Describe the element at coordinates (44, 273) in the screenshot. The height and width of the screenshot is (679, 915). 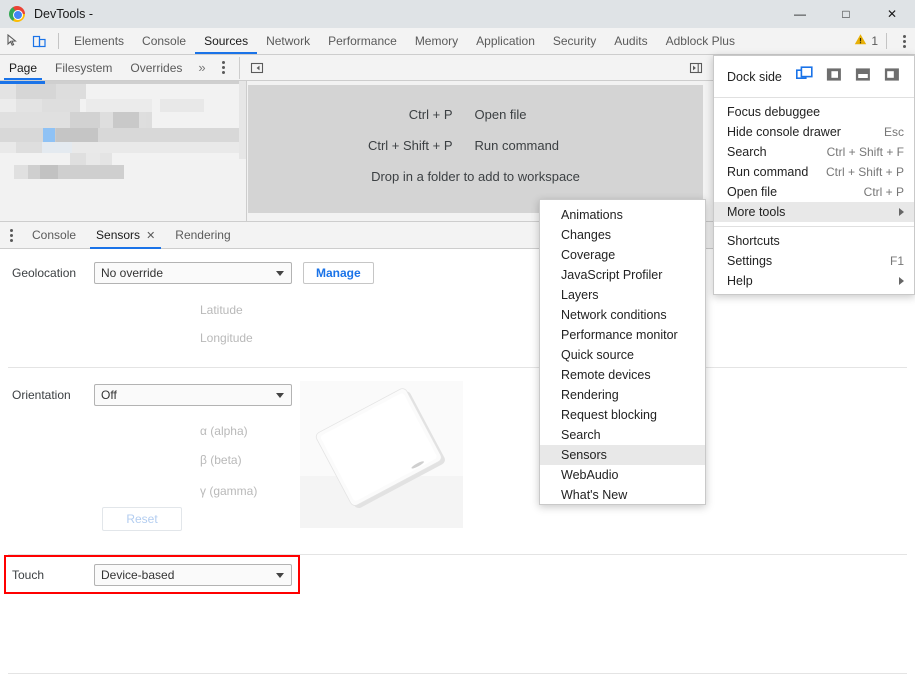
I see `geolocation-label: Geolocation` at that location.